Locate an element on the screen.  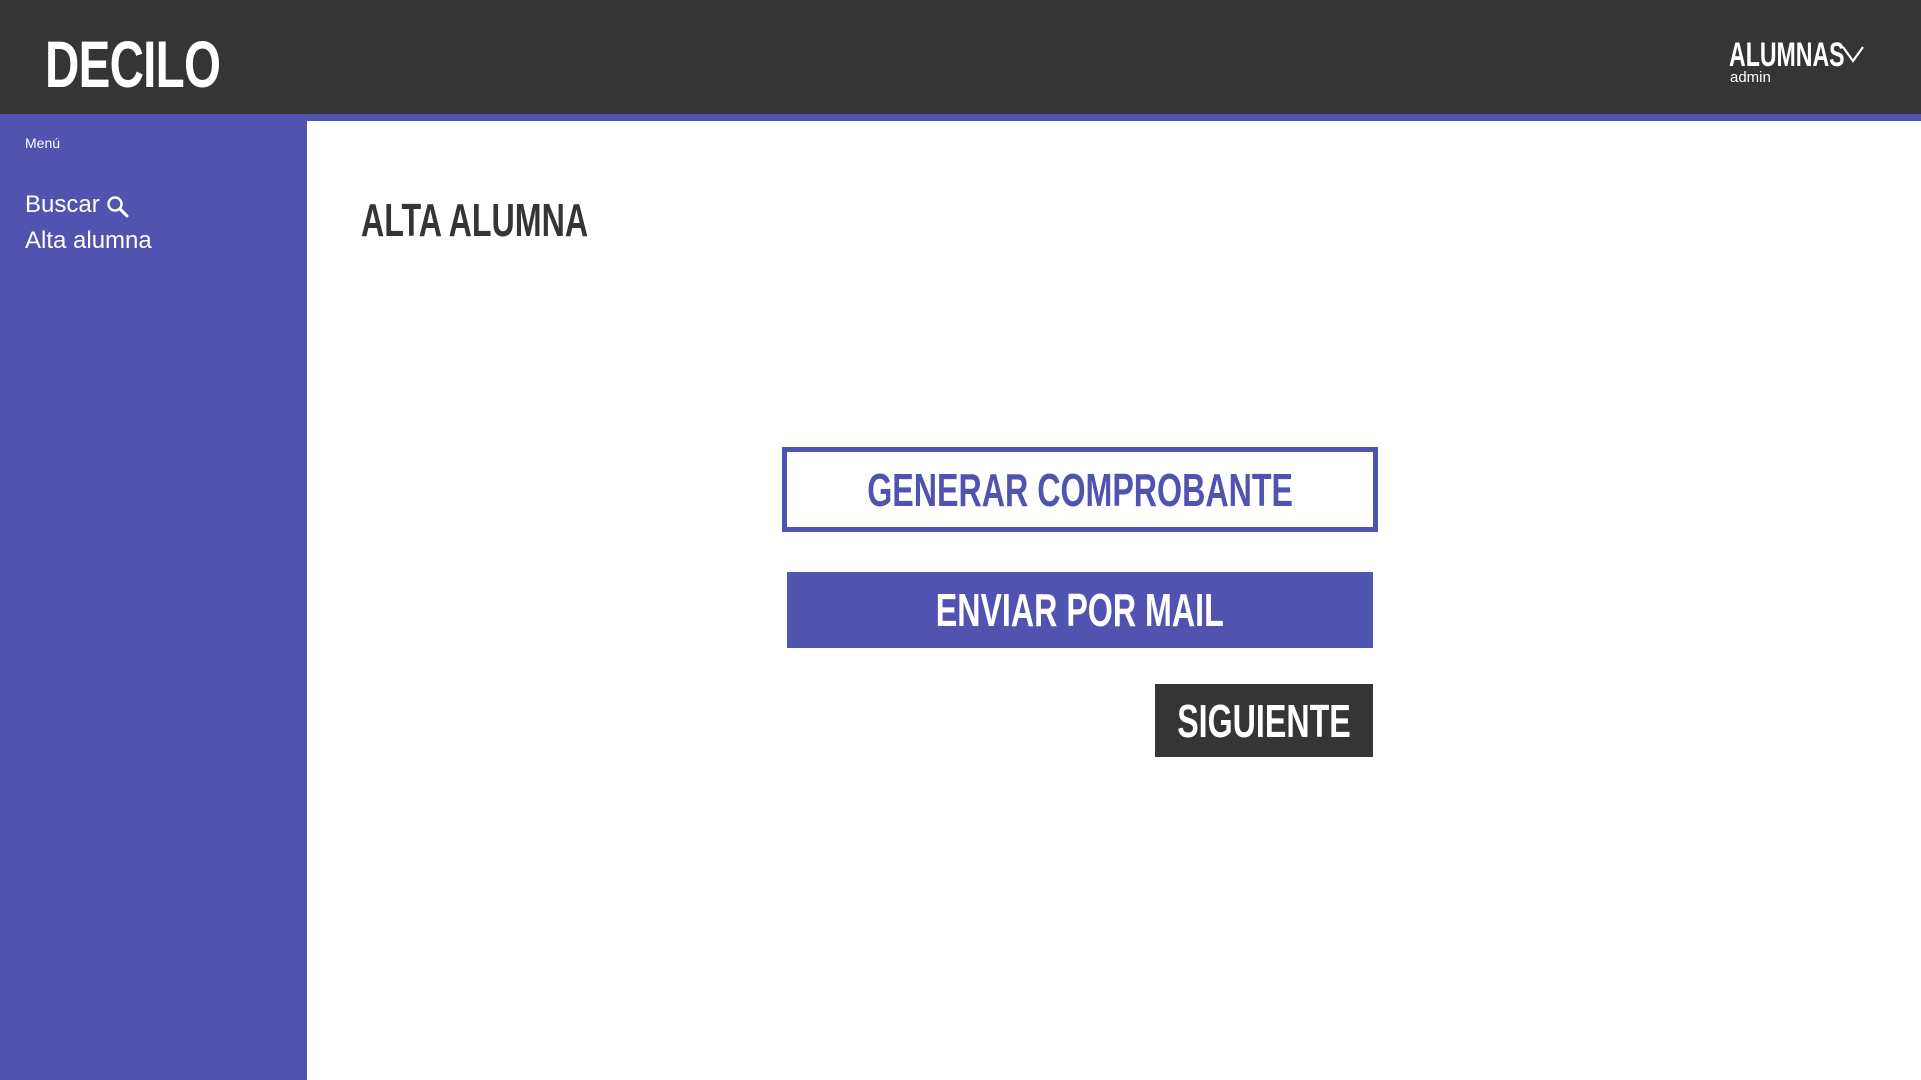
top-bar: DECILO ALUMNAS admin is located at coordinates (960, 57).